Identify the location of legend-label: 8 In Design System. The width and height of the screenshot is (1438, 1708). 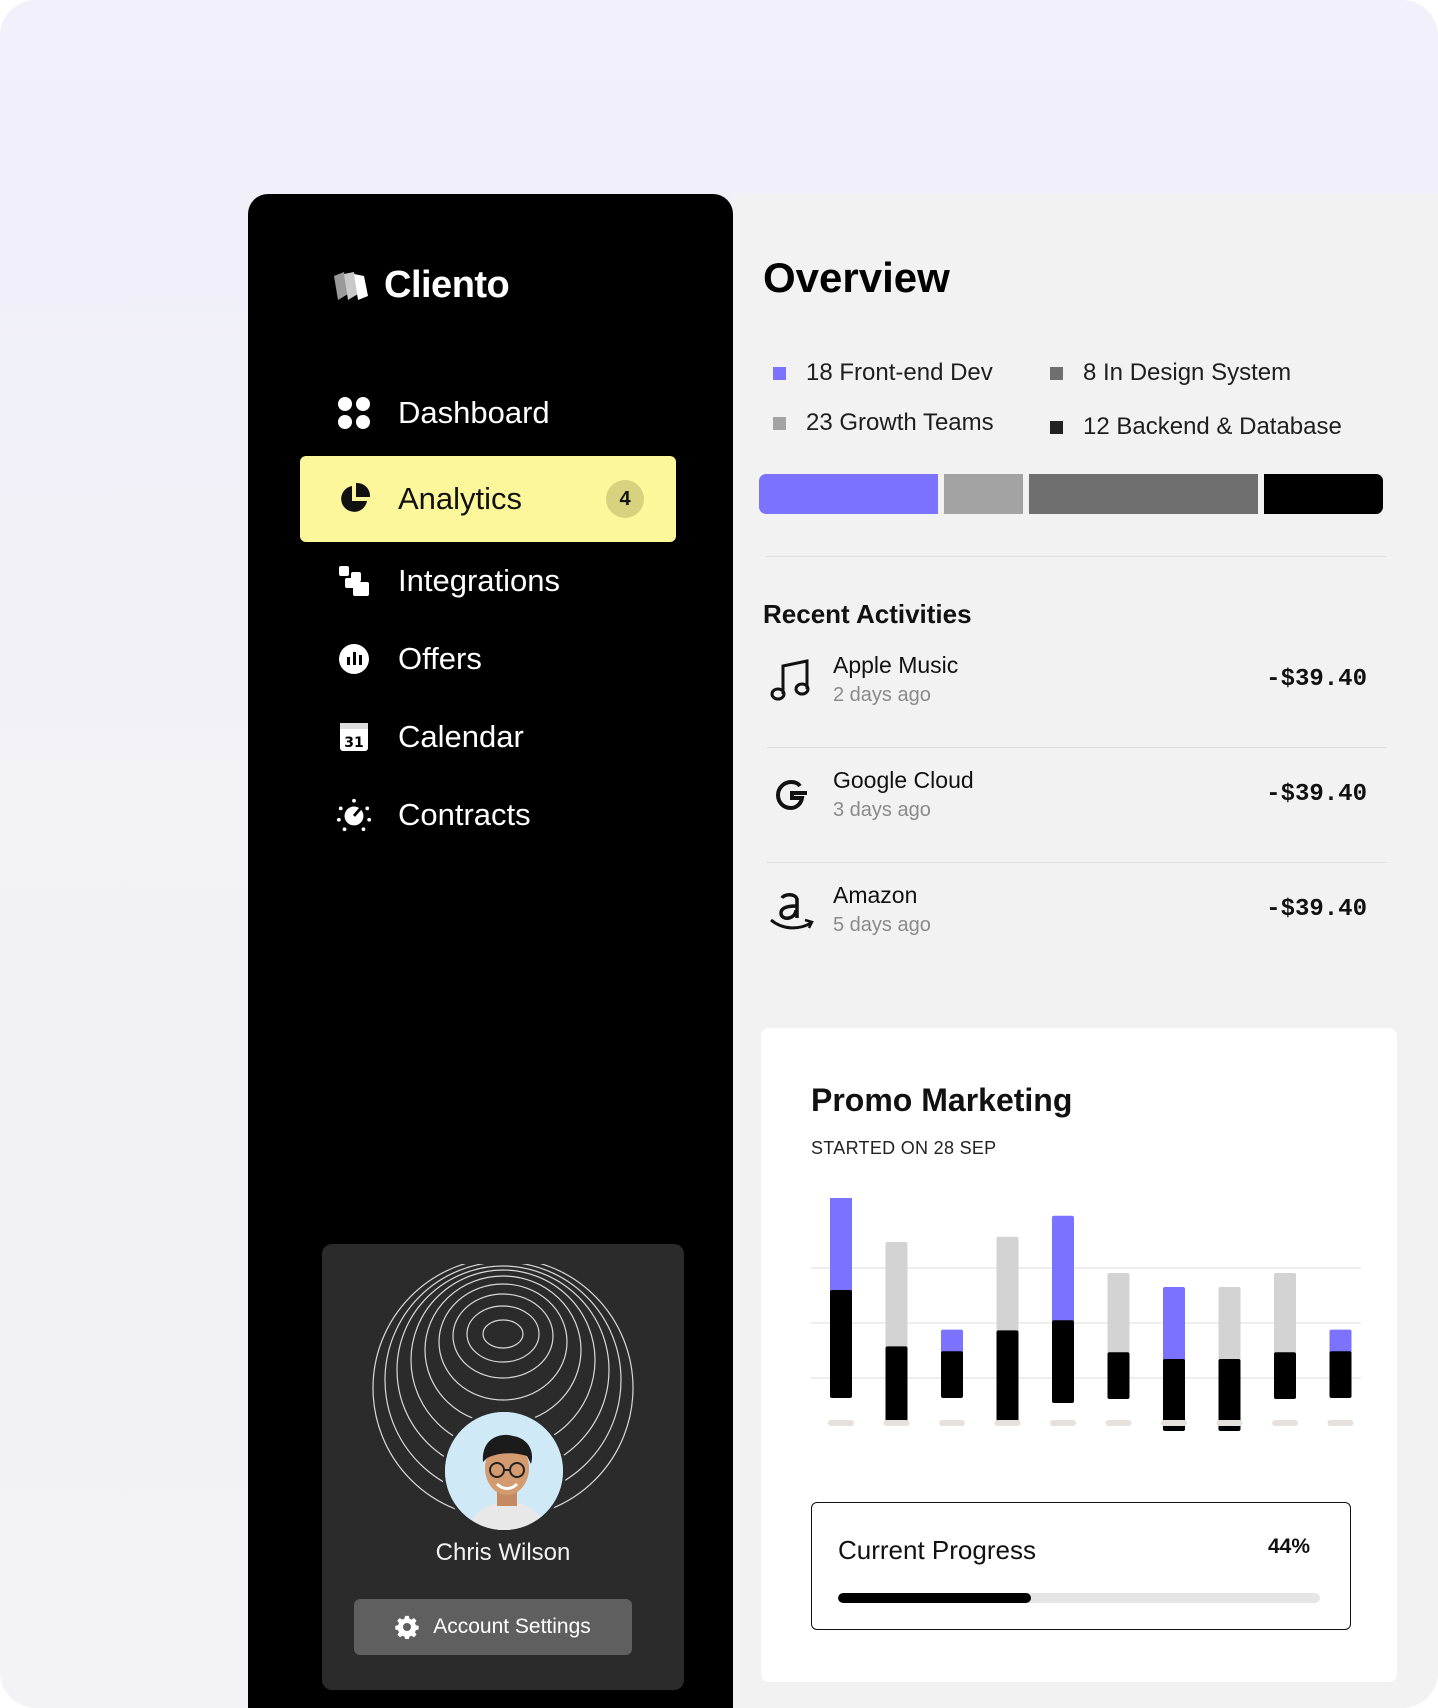
(1187, 372).